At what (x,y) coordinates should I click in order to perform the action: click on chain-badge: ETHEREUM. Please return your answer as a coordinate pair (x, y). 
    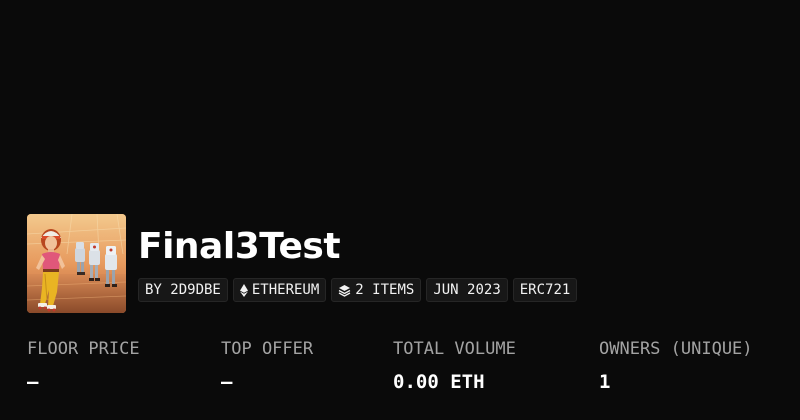
    Looking at the image, I should click on (279, 290).